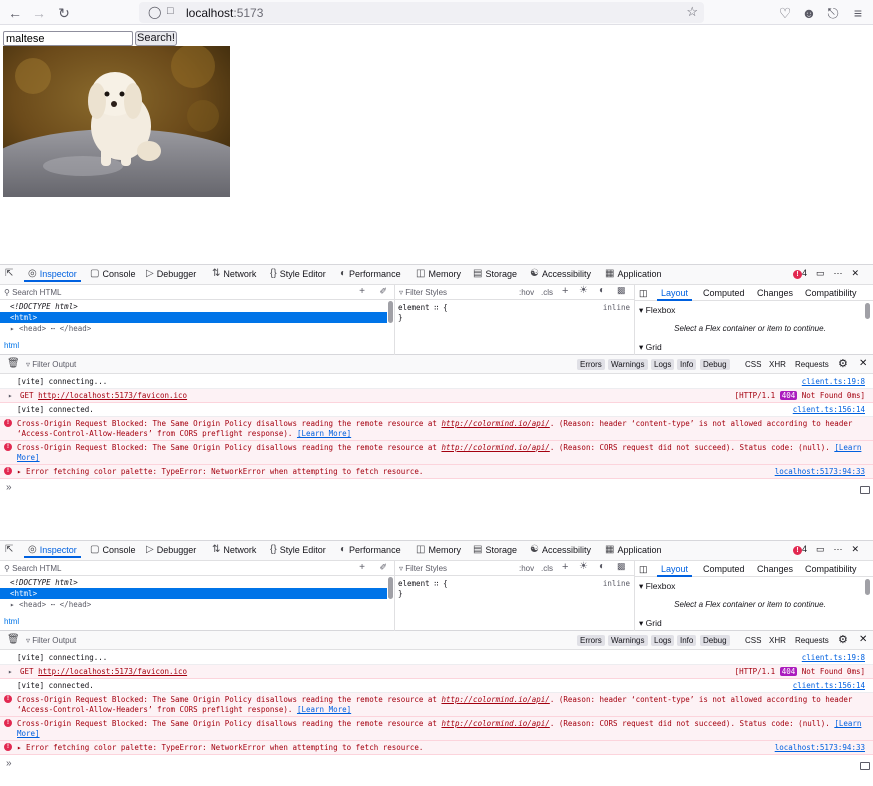  I want to click on filter-info: Info, so click(687, 640).